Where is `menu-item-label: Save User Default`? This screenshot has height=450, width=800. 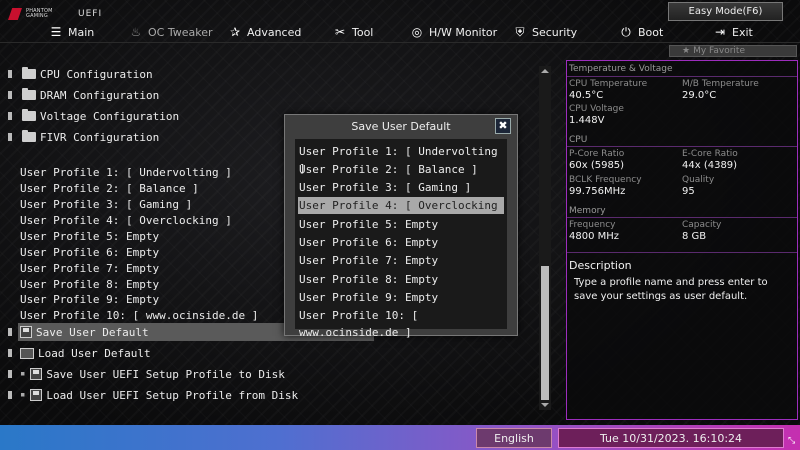
menu-item-label: Save User Default is located at coordinates (92, 332).